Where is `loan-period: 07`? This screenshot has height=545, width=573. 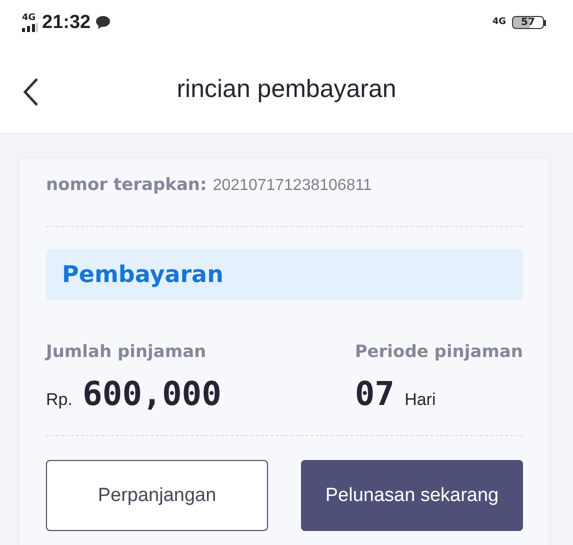
loan-period: 07 is located at coordinates (374, 393).